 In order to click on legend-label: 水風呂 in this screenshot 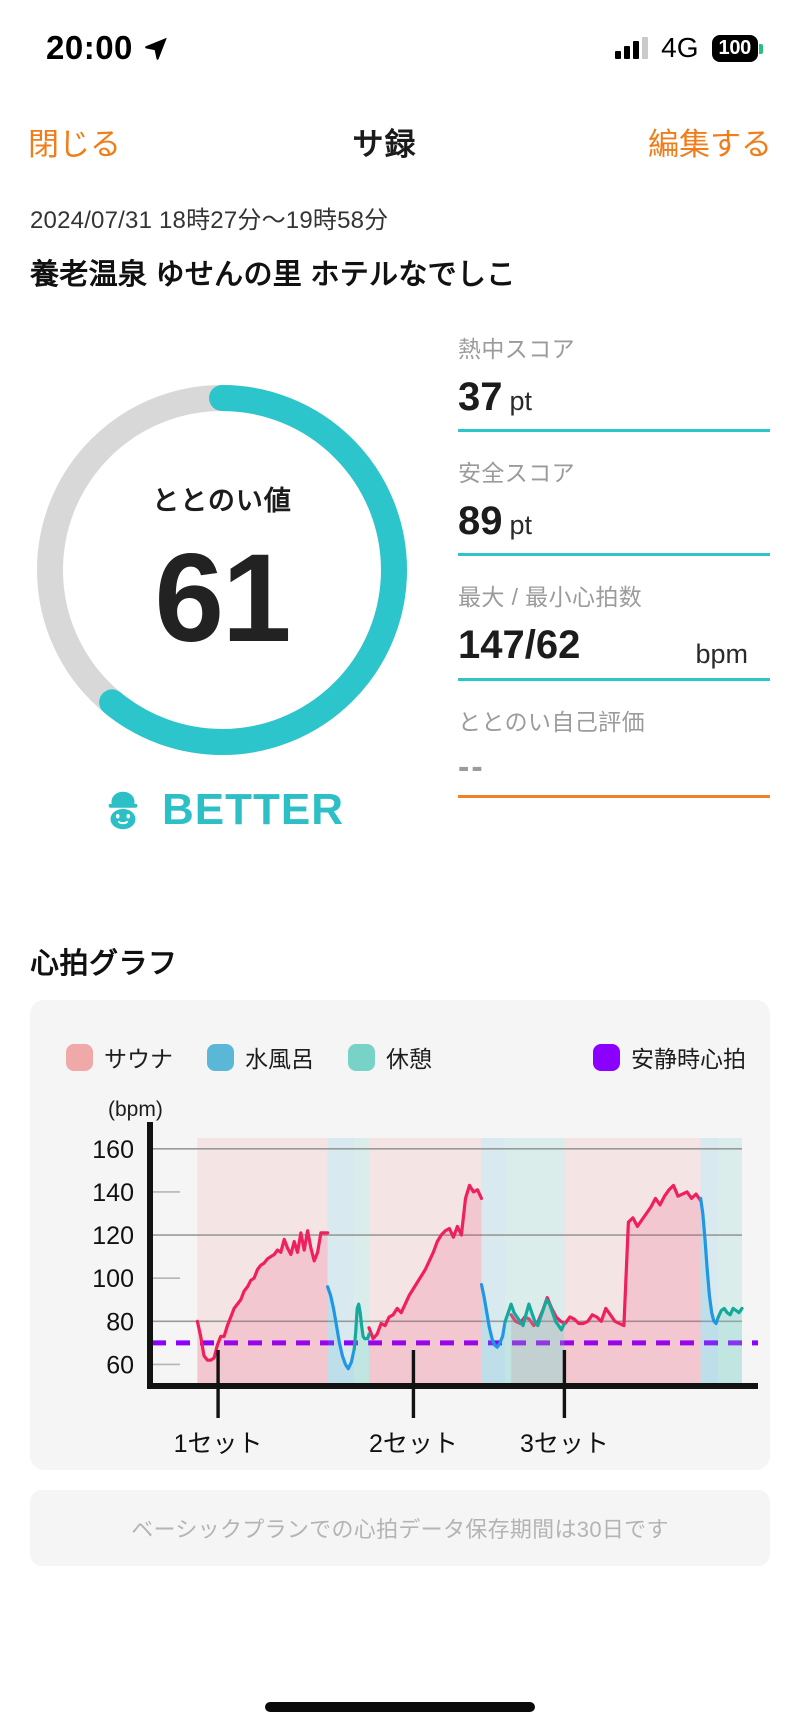, I will do `click(279, 1059)`.